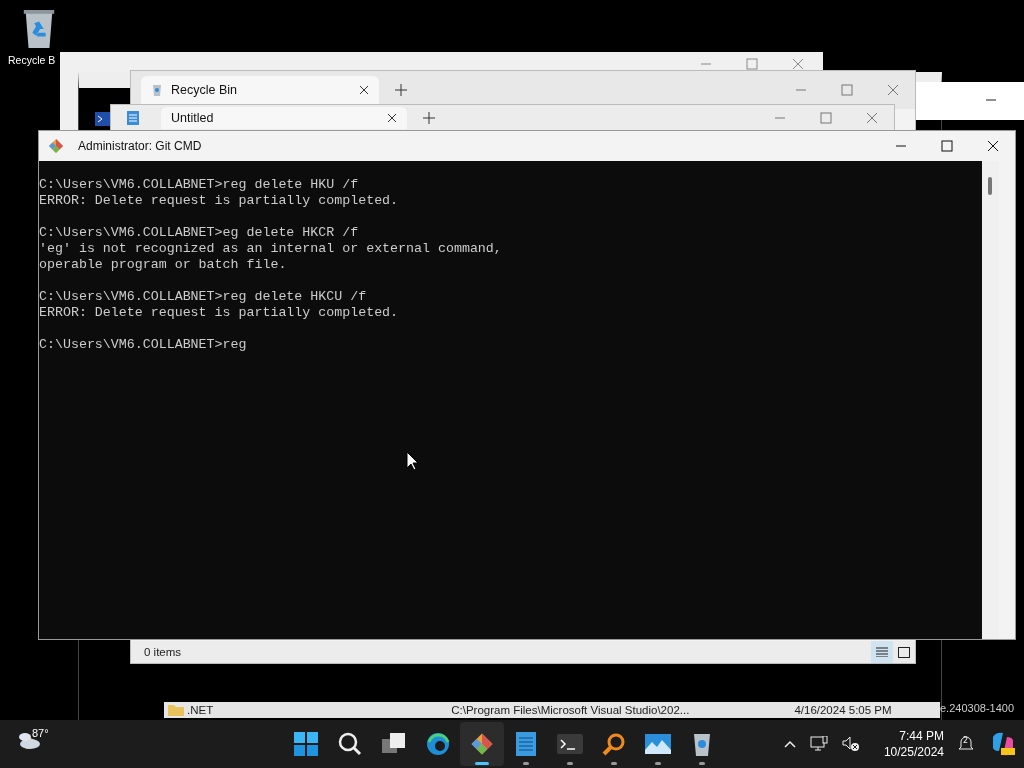 The height and width of the screenshot is (768, 1024). I want to click on window-text: e.240308-1400, so click(977, 708).